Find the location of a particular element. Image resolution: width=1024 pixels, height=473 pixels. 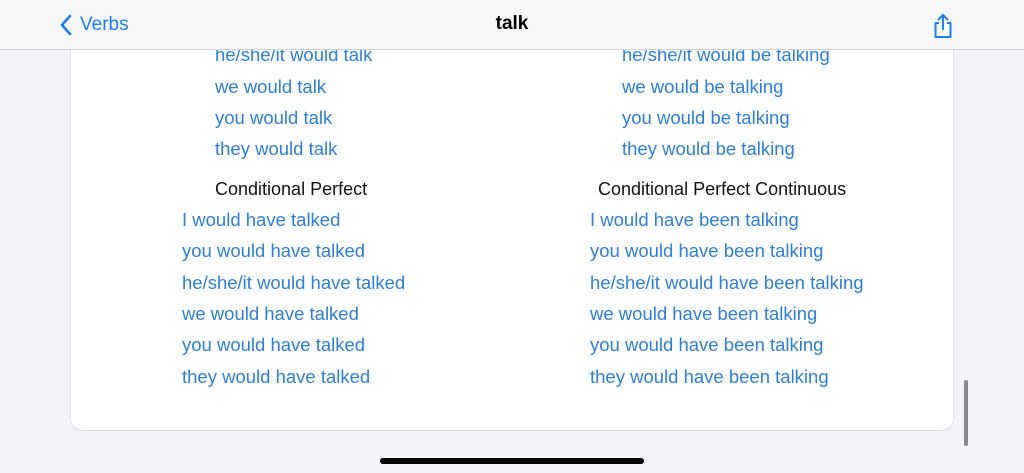

navigation-bar: Verbs talk is located at coordinates (512, 25).